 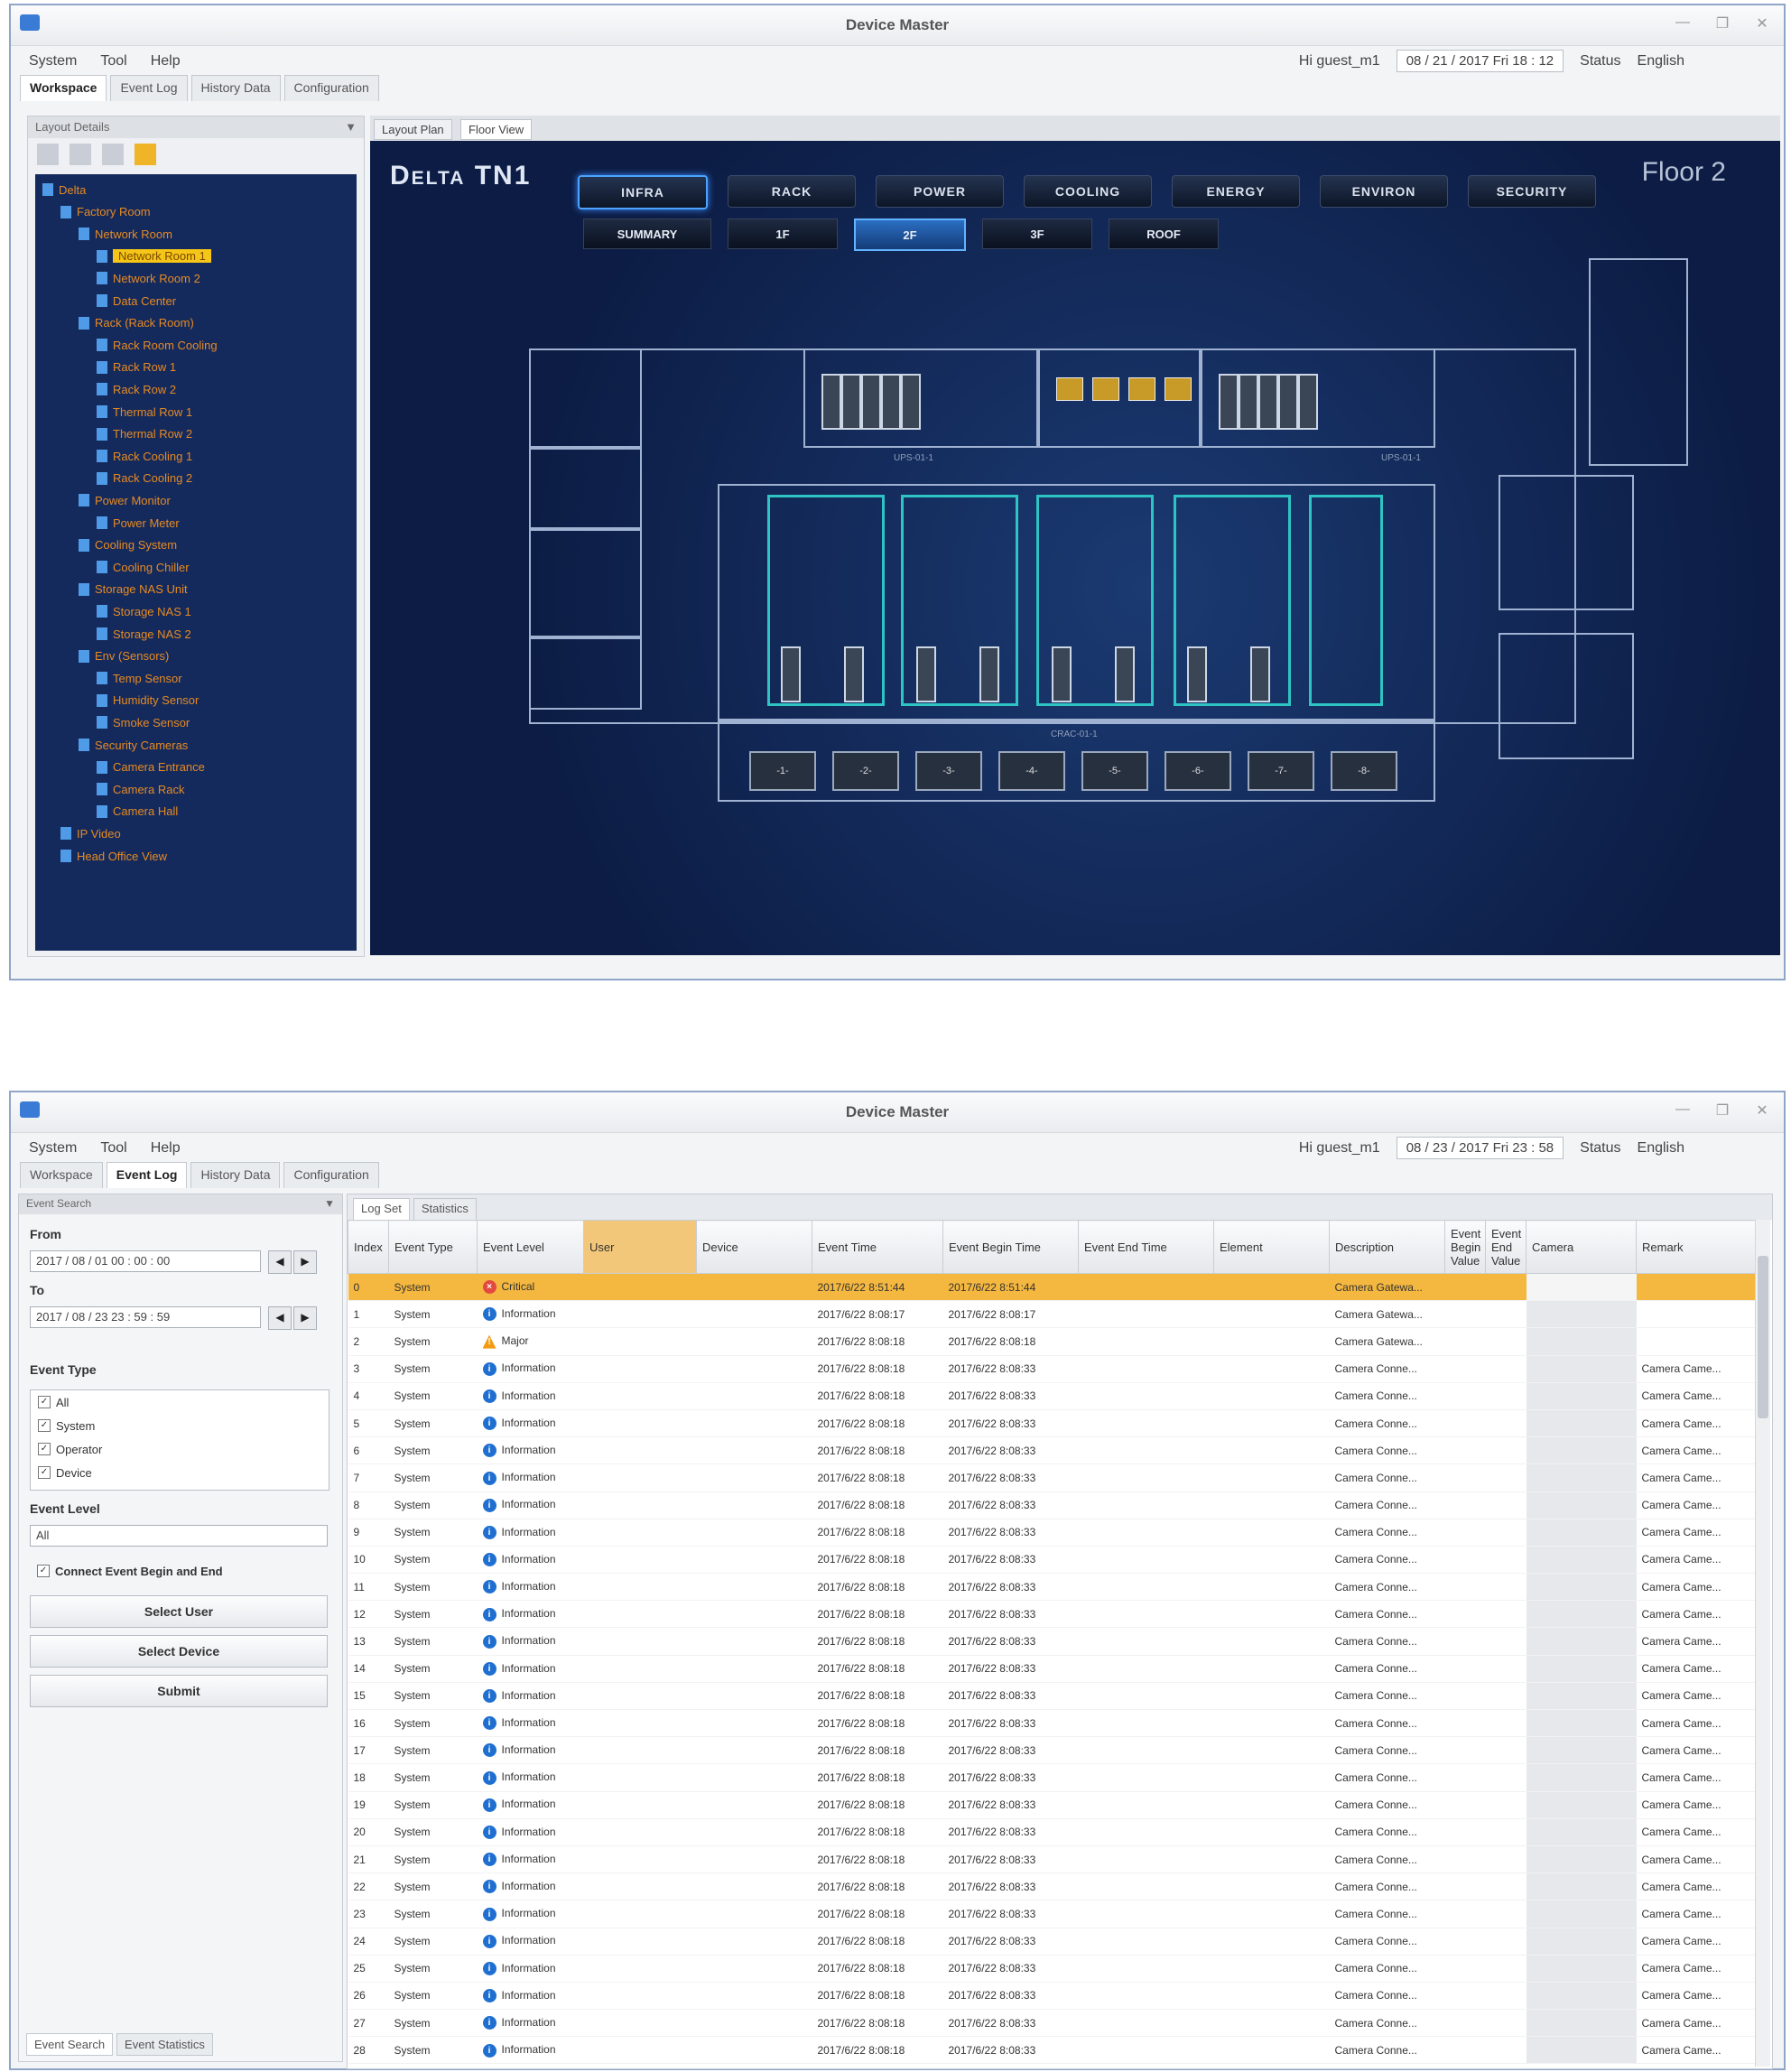 What do you see at coordinates (151, 767) in the screenshot?
I see `tree-node: Camera Entrance` at bounding box center [151, 767].